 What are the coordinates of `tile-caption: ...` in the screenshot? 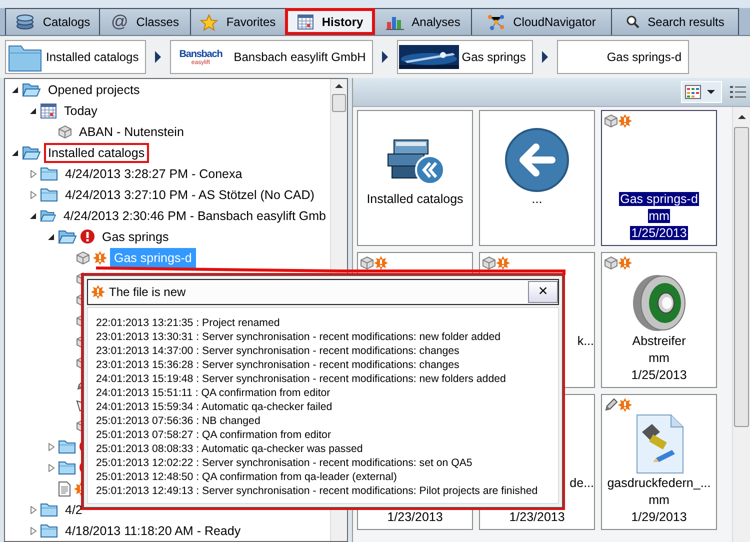 It's located at (537, 199).